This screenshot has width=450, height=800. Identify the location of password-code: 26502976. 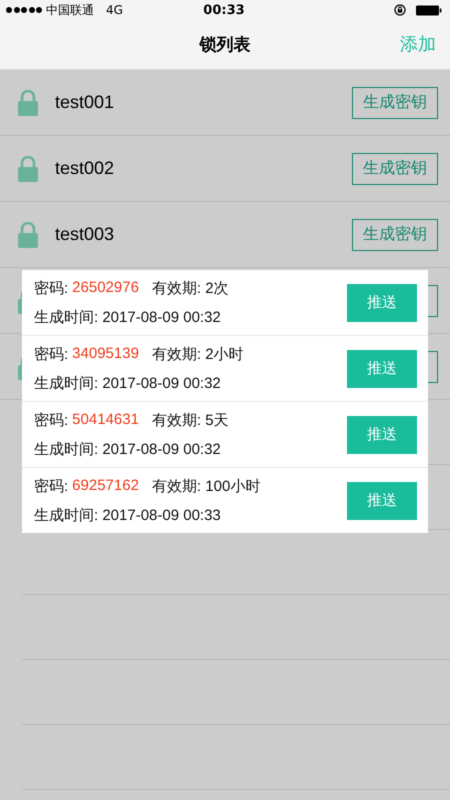
(105, 288).